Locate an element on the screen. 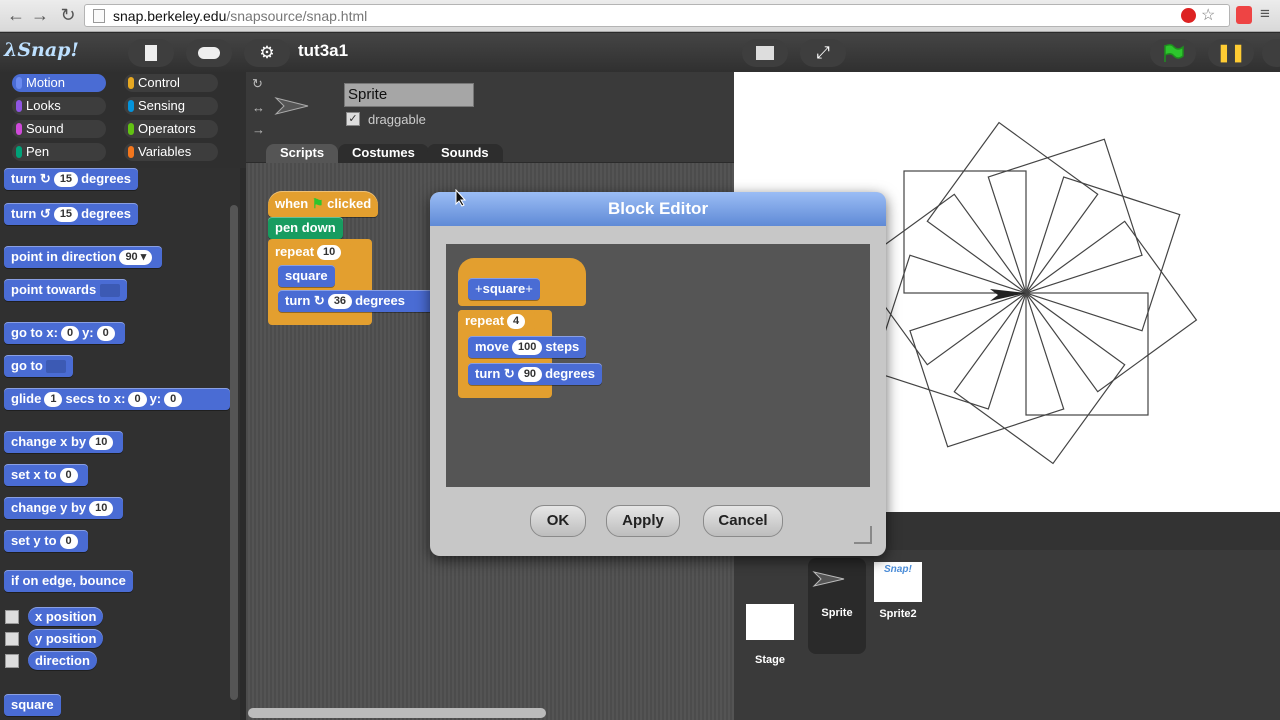  flip-style-icon: ↔ is located at coordinates (258, 107).